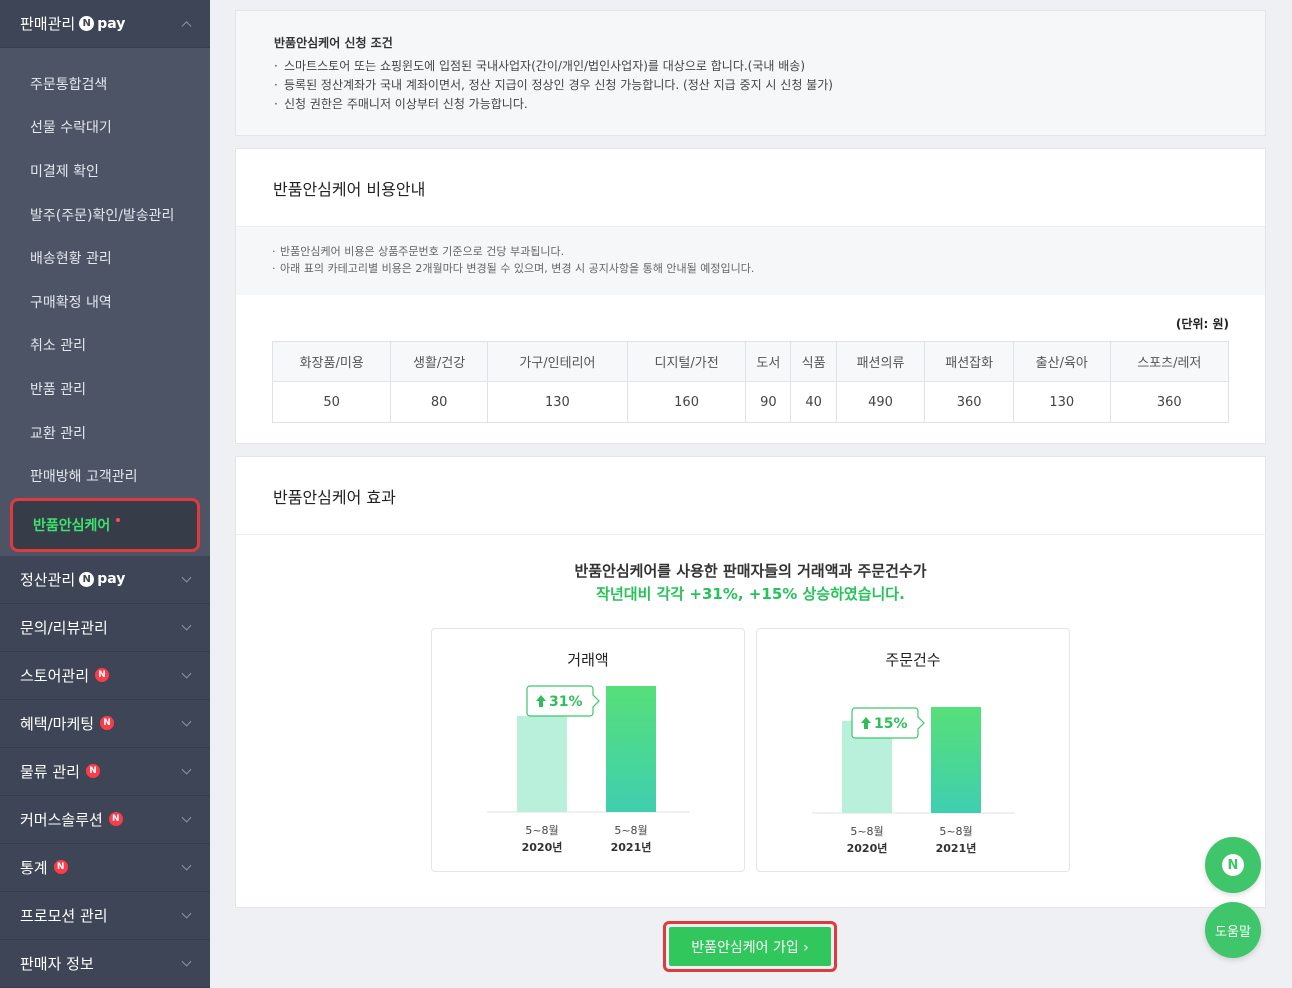 The height and width of the screenshot is (988, 1292). What do you see at coordinates (813, 361) in the screenshot?
I see `category-header: 식품` at bounding box center [813, 361].